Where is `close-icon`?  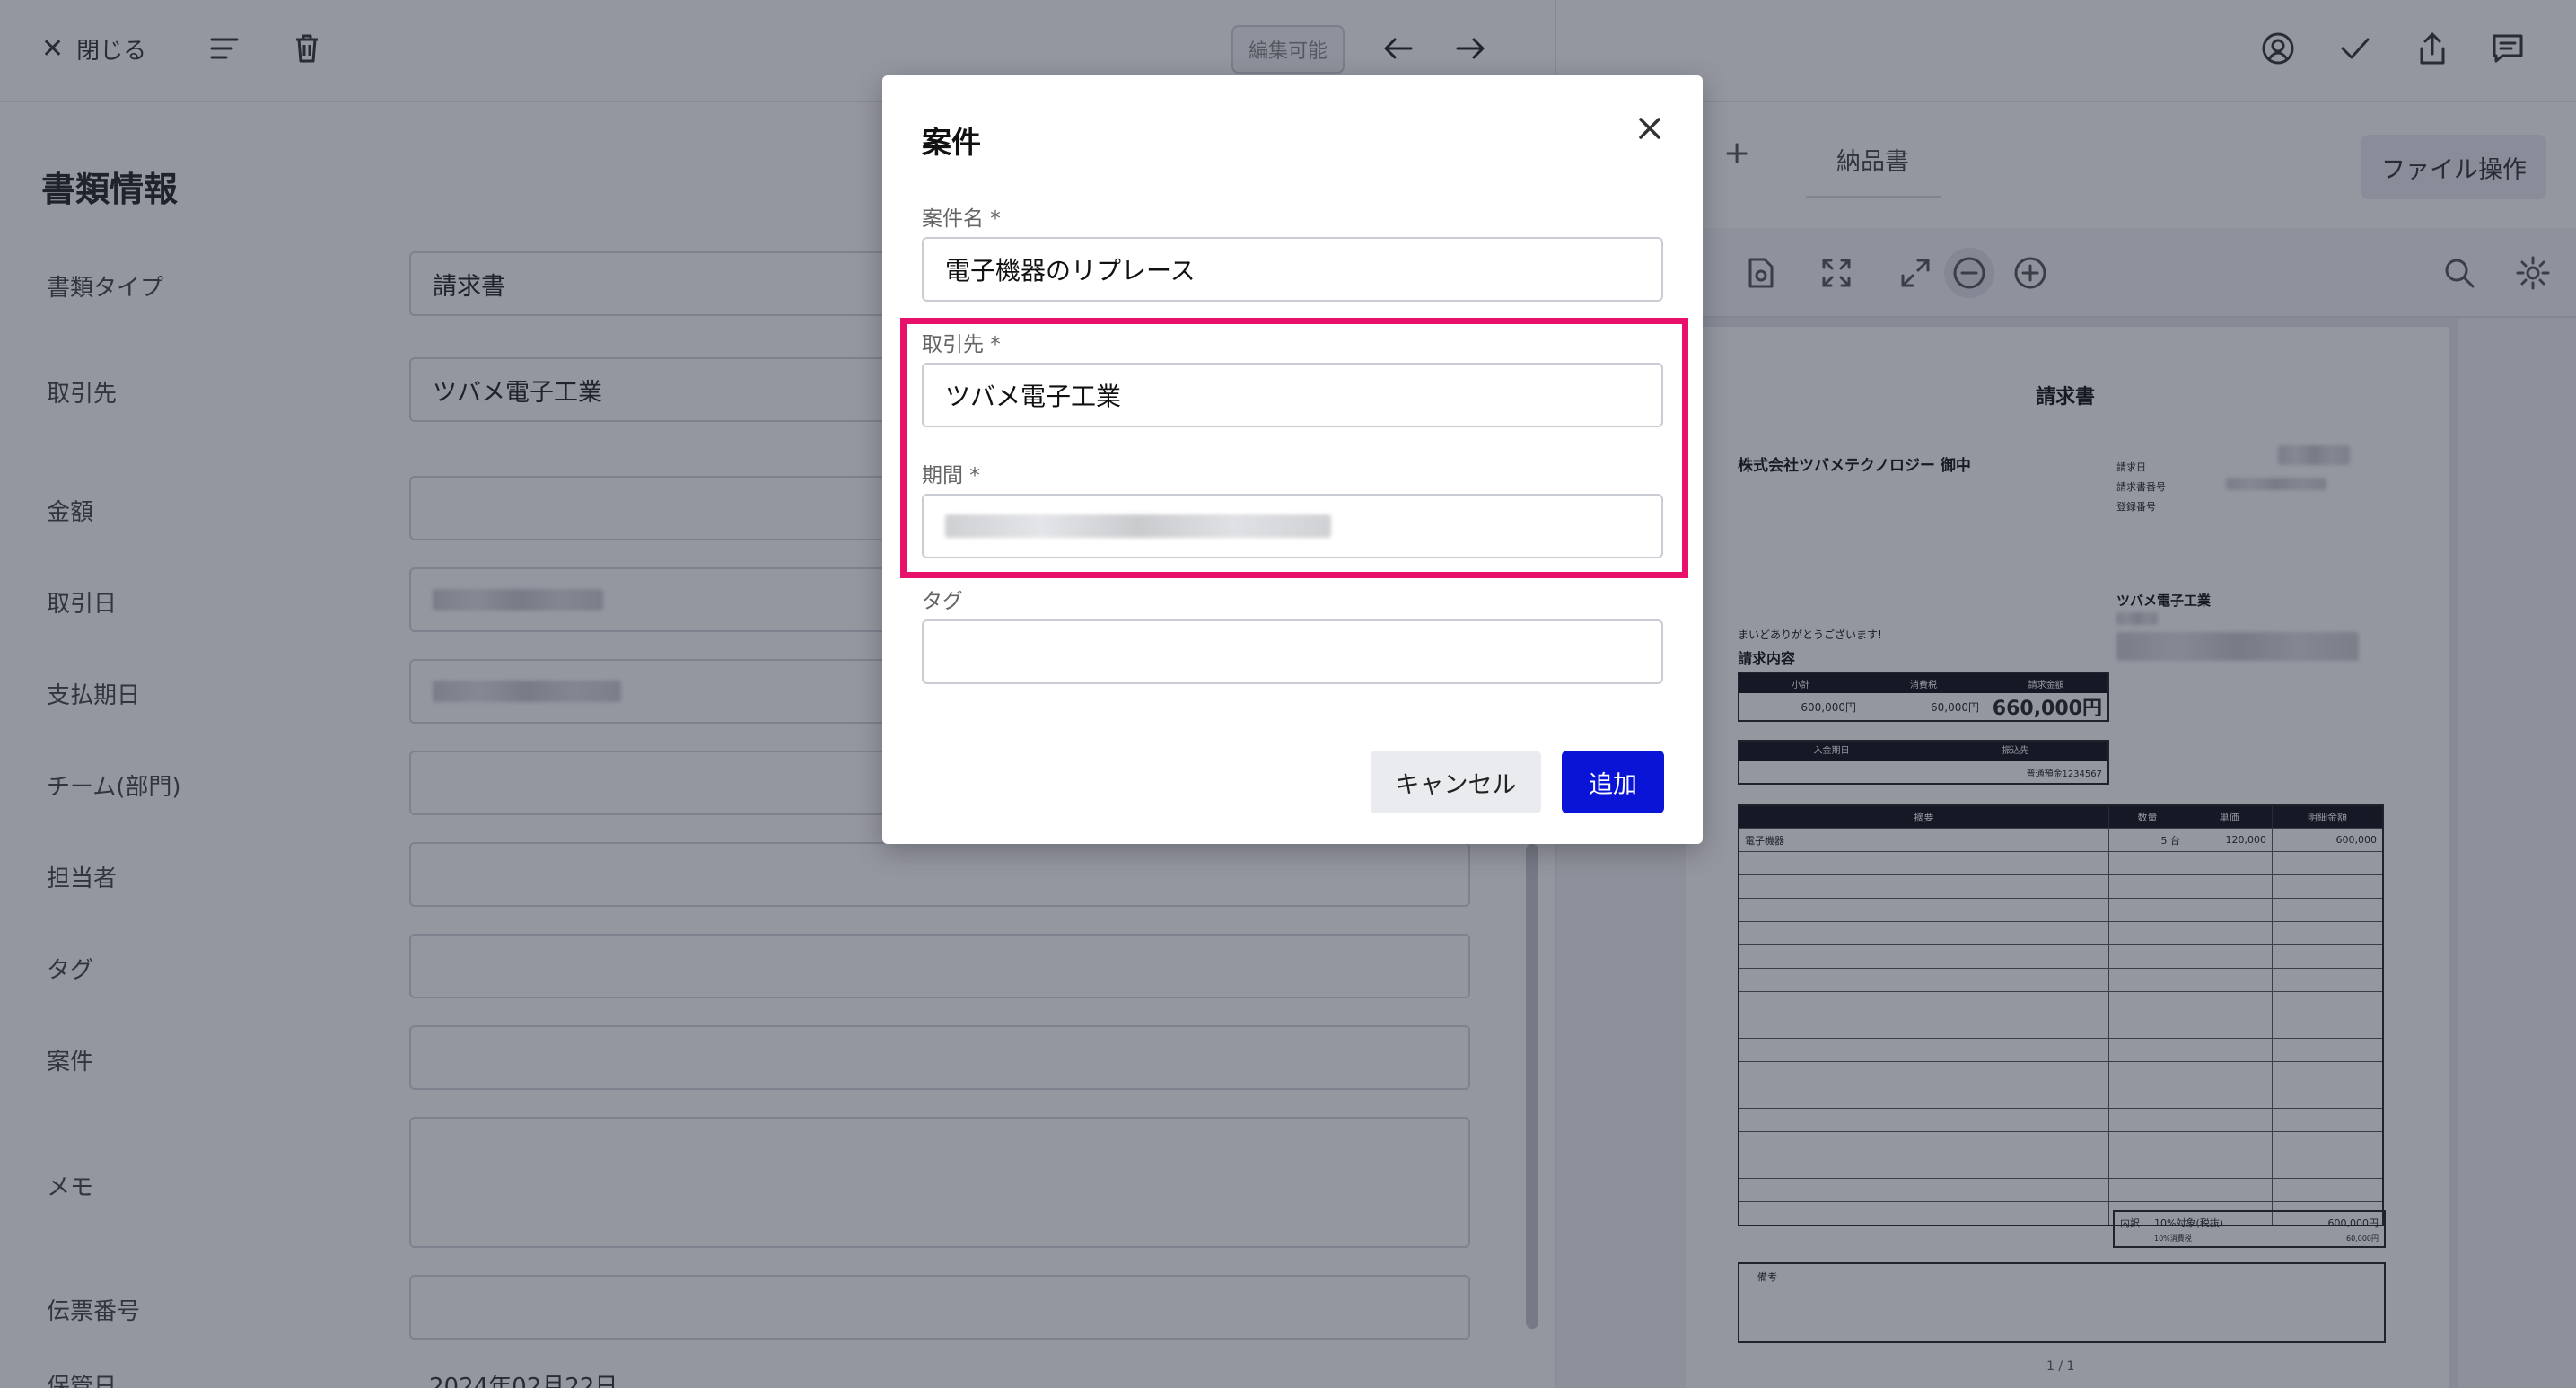
close-icon is located at coordinates (1649, 128).